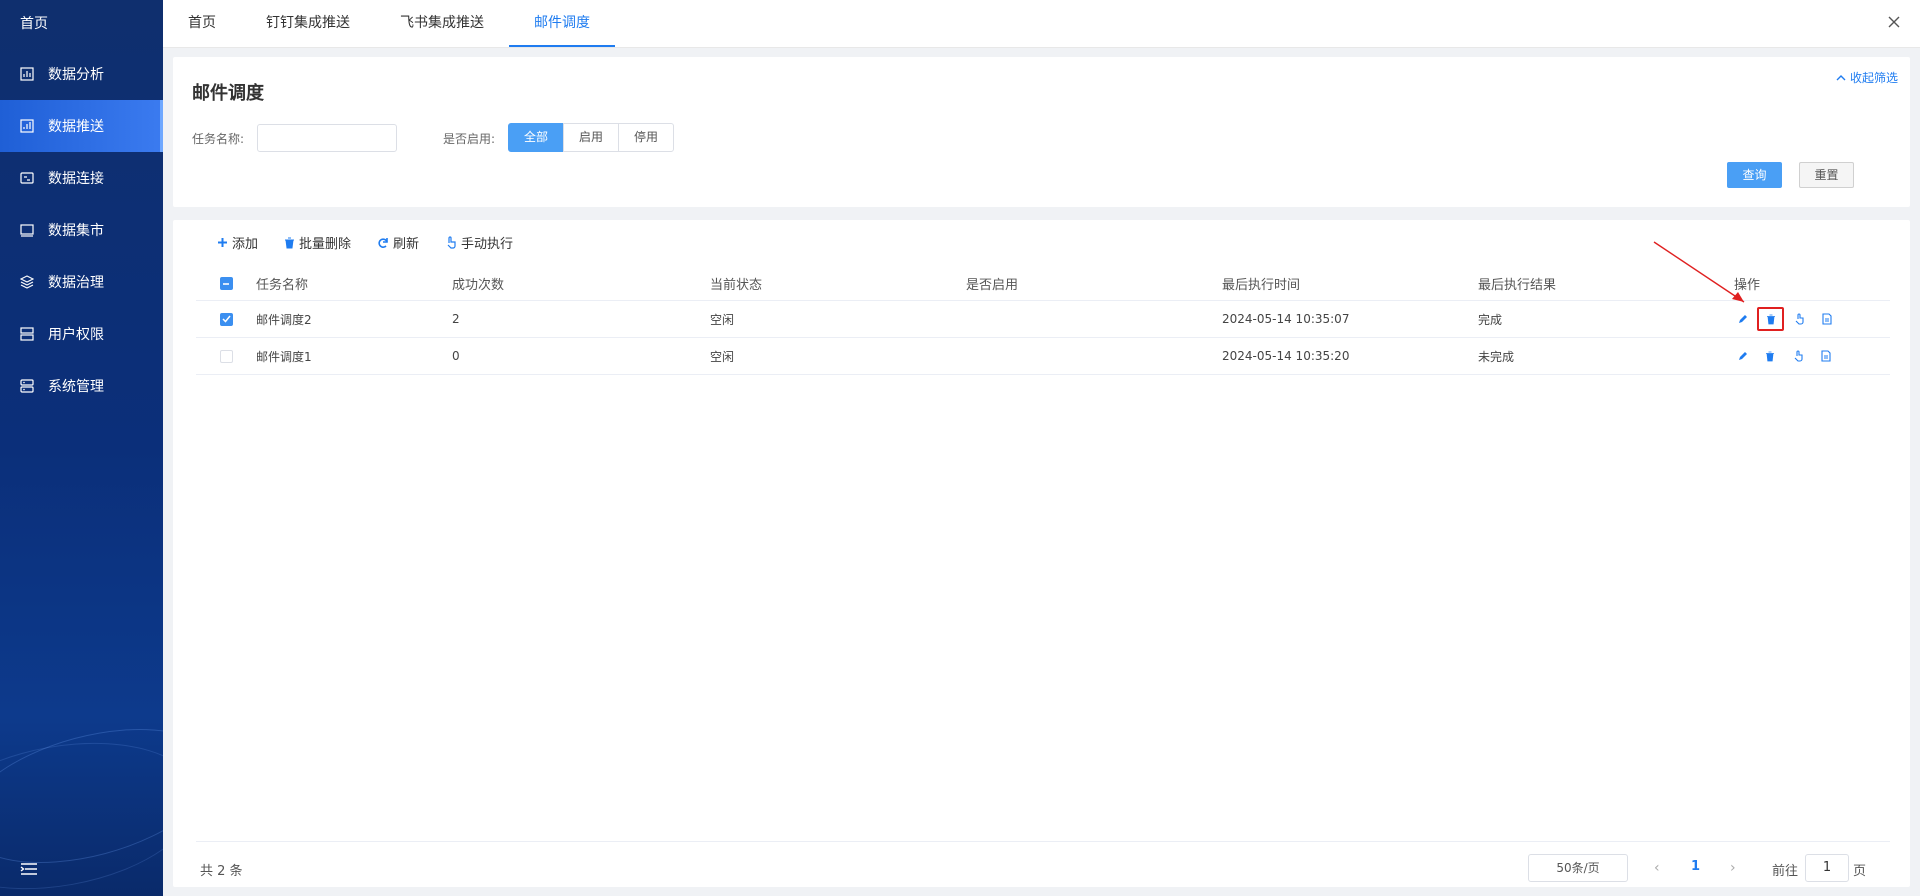 The image size is (1920, 896). I want to click on enabled-segmented-control: 全部 启用 停用, so click(591, 137).